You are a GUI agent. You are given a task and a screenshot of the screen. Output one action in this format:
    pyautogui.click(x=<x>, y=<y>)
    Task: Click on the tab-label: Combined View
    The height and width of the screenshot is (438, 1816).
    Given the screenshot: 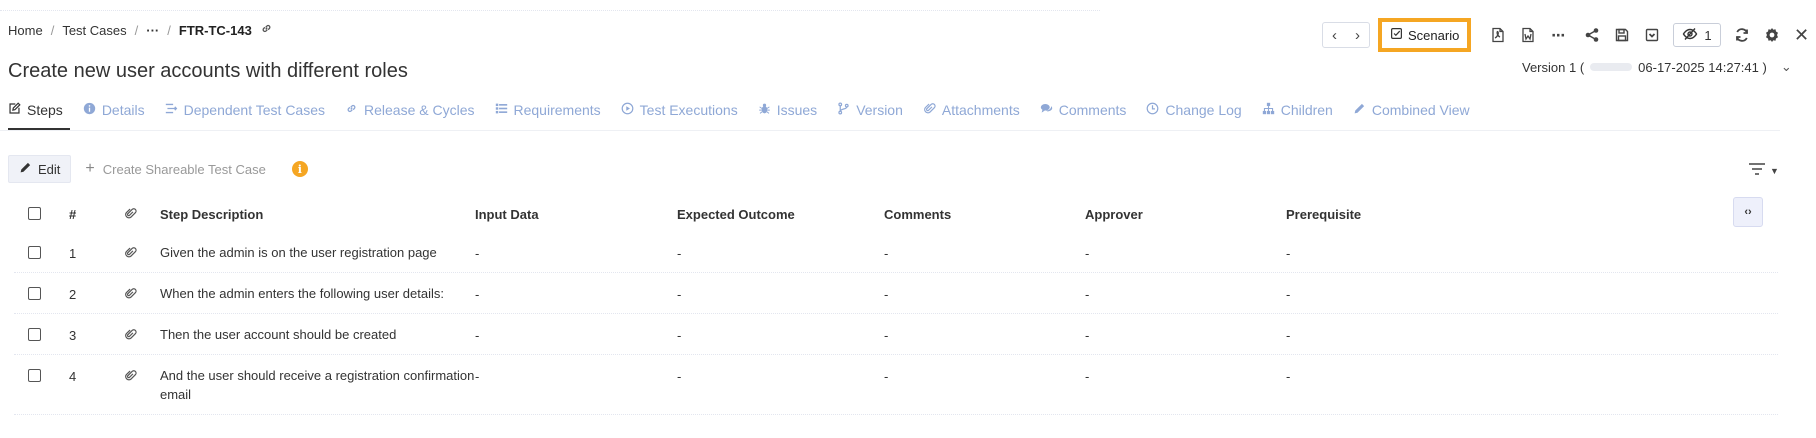 What is the action you would take?
    pyautogui.click(x=1420, y=110)
    